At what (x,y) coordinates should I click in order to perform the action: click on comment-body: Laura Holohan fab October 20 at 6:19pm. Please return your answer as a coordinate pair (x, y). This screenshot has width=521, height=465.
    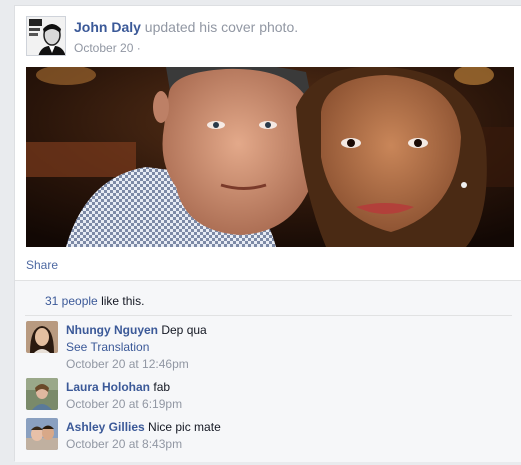
    Looking at the image, I should click on (289, 396).